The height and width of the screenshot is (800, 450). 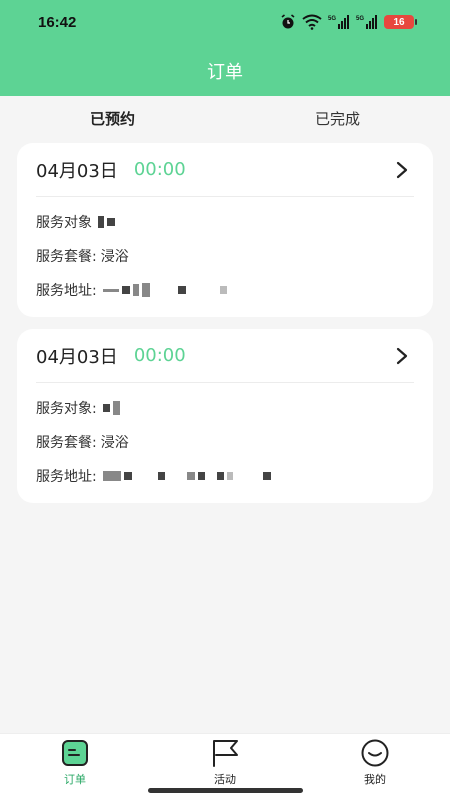 What do you see at coordinates (225, 408) in the screenshot?
I see `service-target-row: 服务对象:` at bounding box center [225, 408].